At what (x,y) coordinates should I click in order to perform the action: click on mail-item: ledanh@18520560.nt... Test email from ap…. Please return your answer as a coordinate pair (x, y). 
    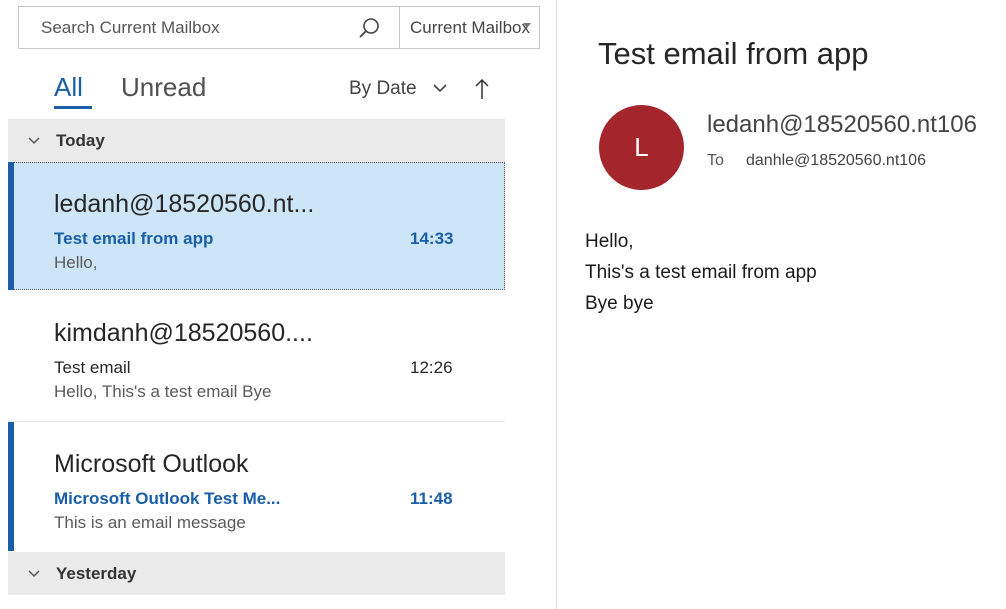
    Looking at the image, I should click on (256, 226).